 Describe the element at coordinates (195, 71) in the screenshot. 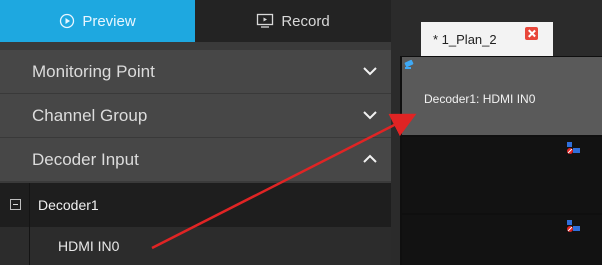

I see `accordion-monitoring-point: Monitoring Point` at that location.